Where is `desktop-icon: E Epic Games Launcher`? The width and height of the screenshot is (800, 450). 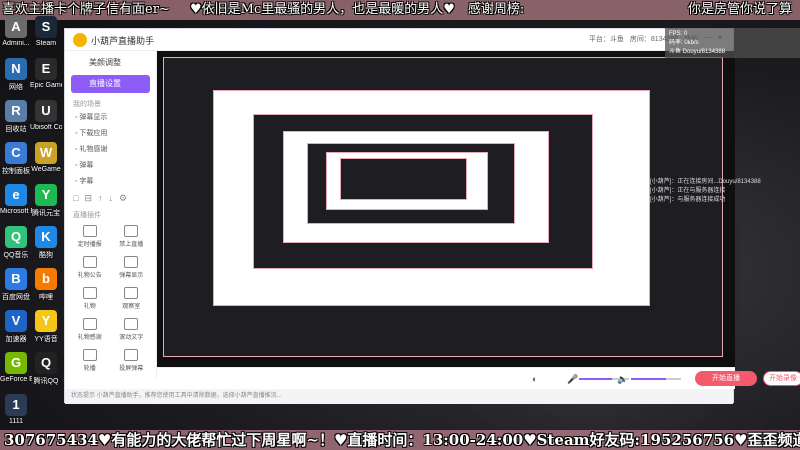 desktop-icon: E Epic Games Launcher is located at coordinates (46, 73).